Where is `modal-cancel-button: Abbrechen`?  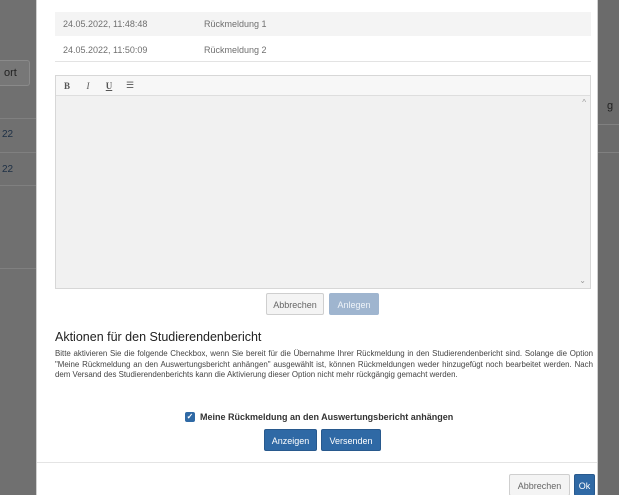
modal-cancel-button: Abbrechen is located at coordinates (539, 484).